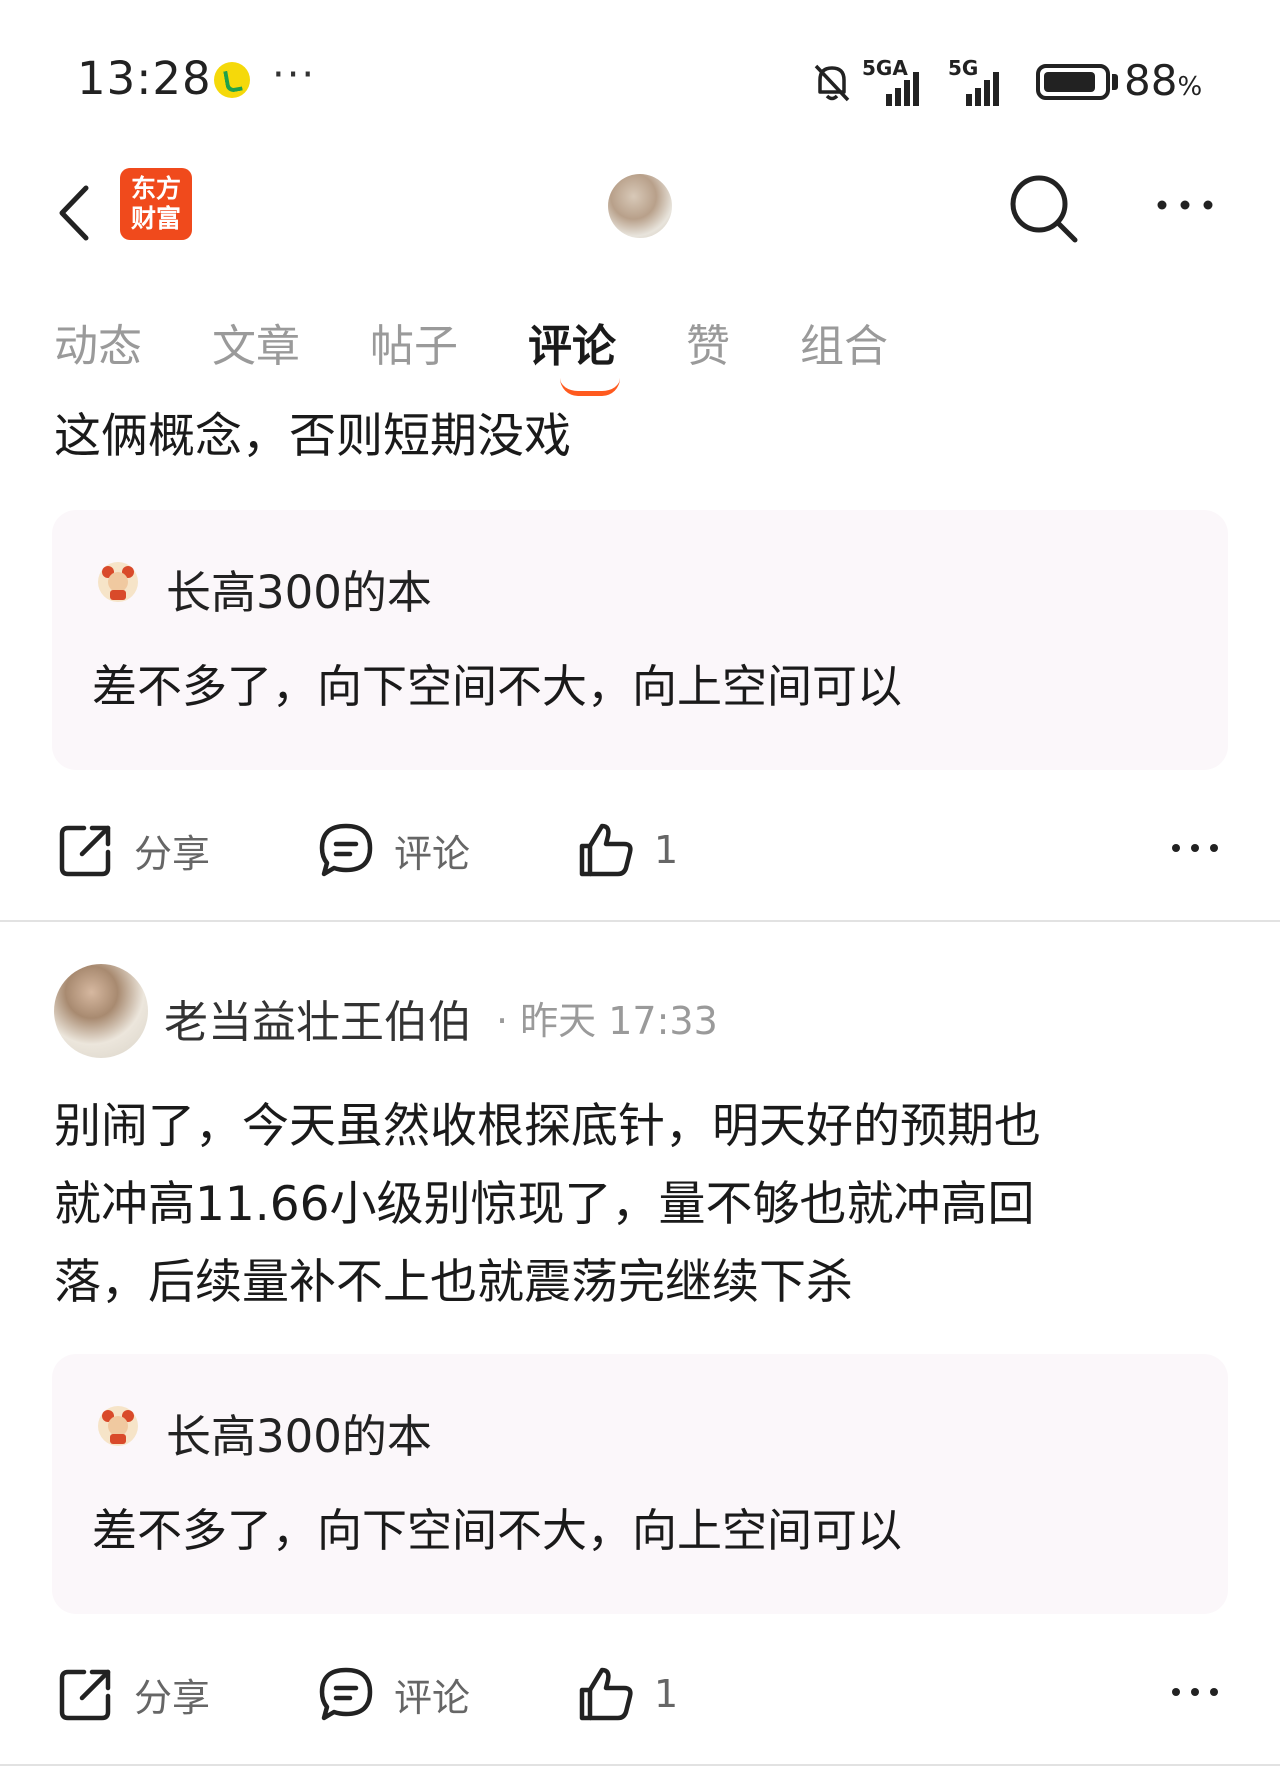 This screenshot has width=1280, height=1785. I want to click on post-header: 老当益壮王伯伯 · 昨天 17:33, so click(644, 1012).